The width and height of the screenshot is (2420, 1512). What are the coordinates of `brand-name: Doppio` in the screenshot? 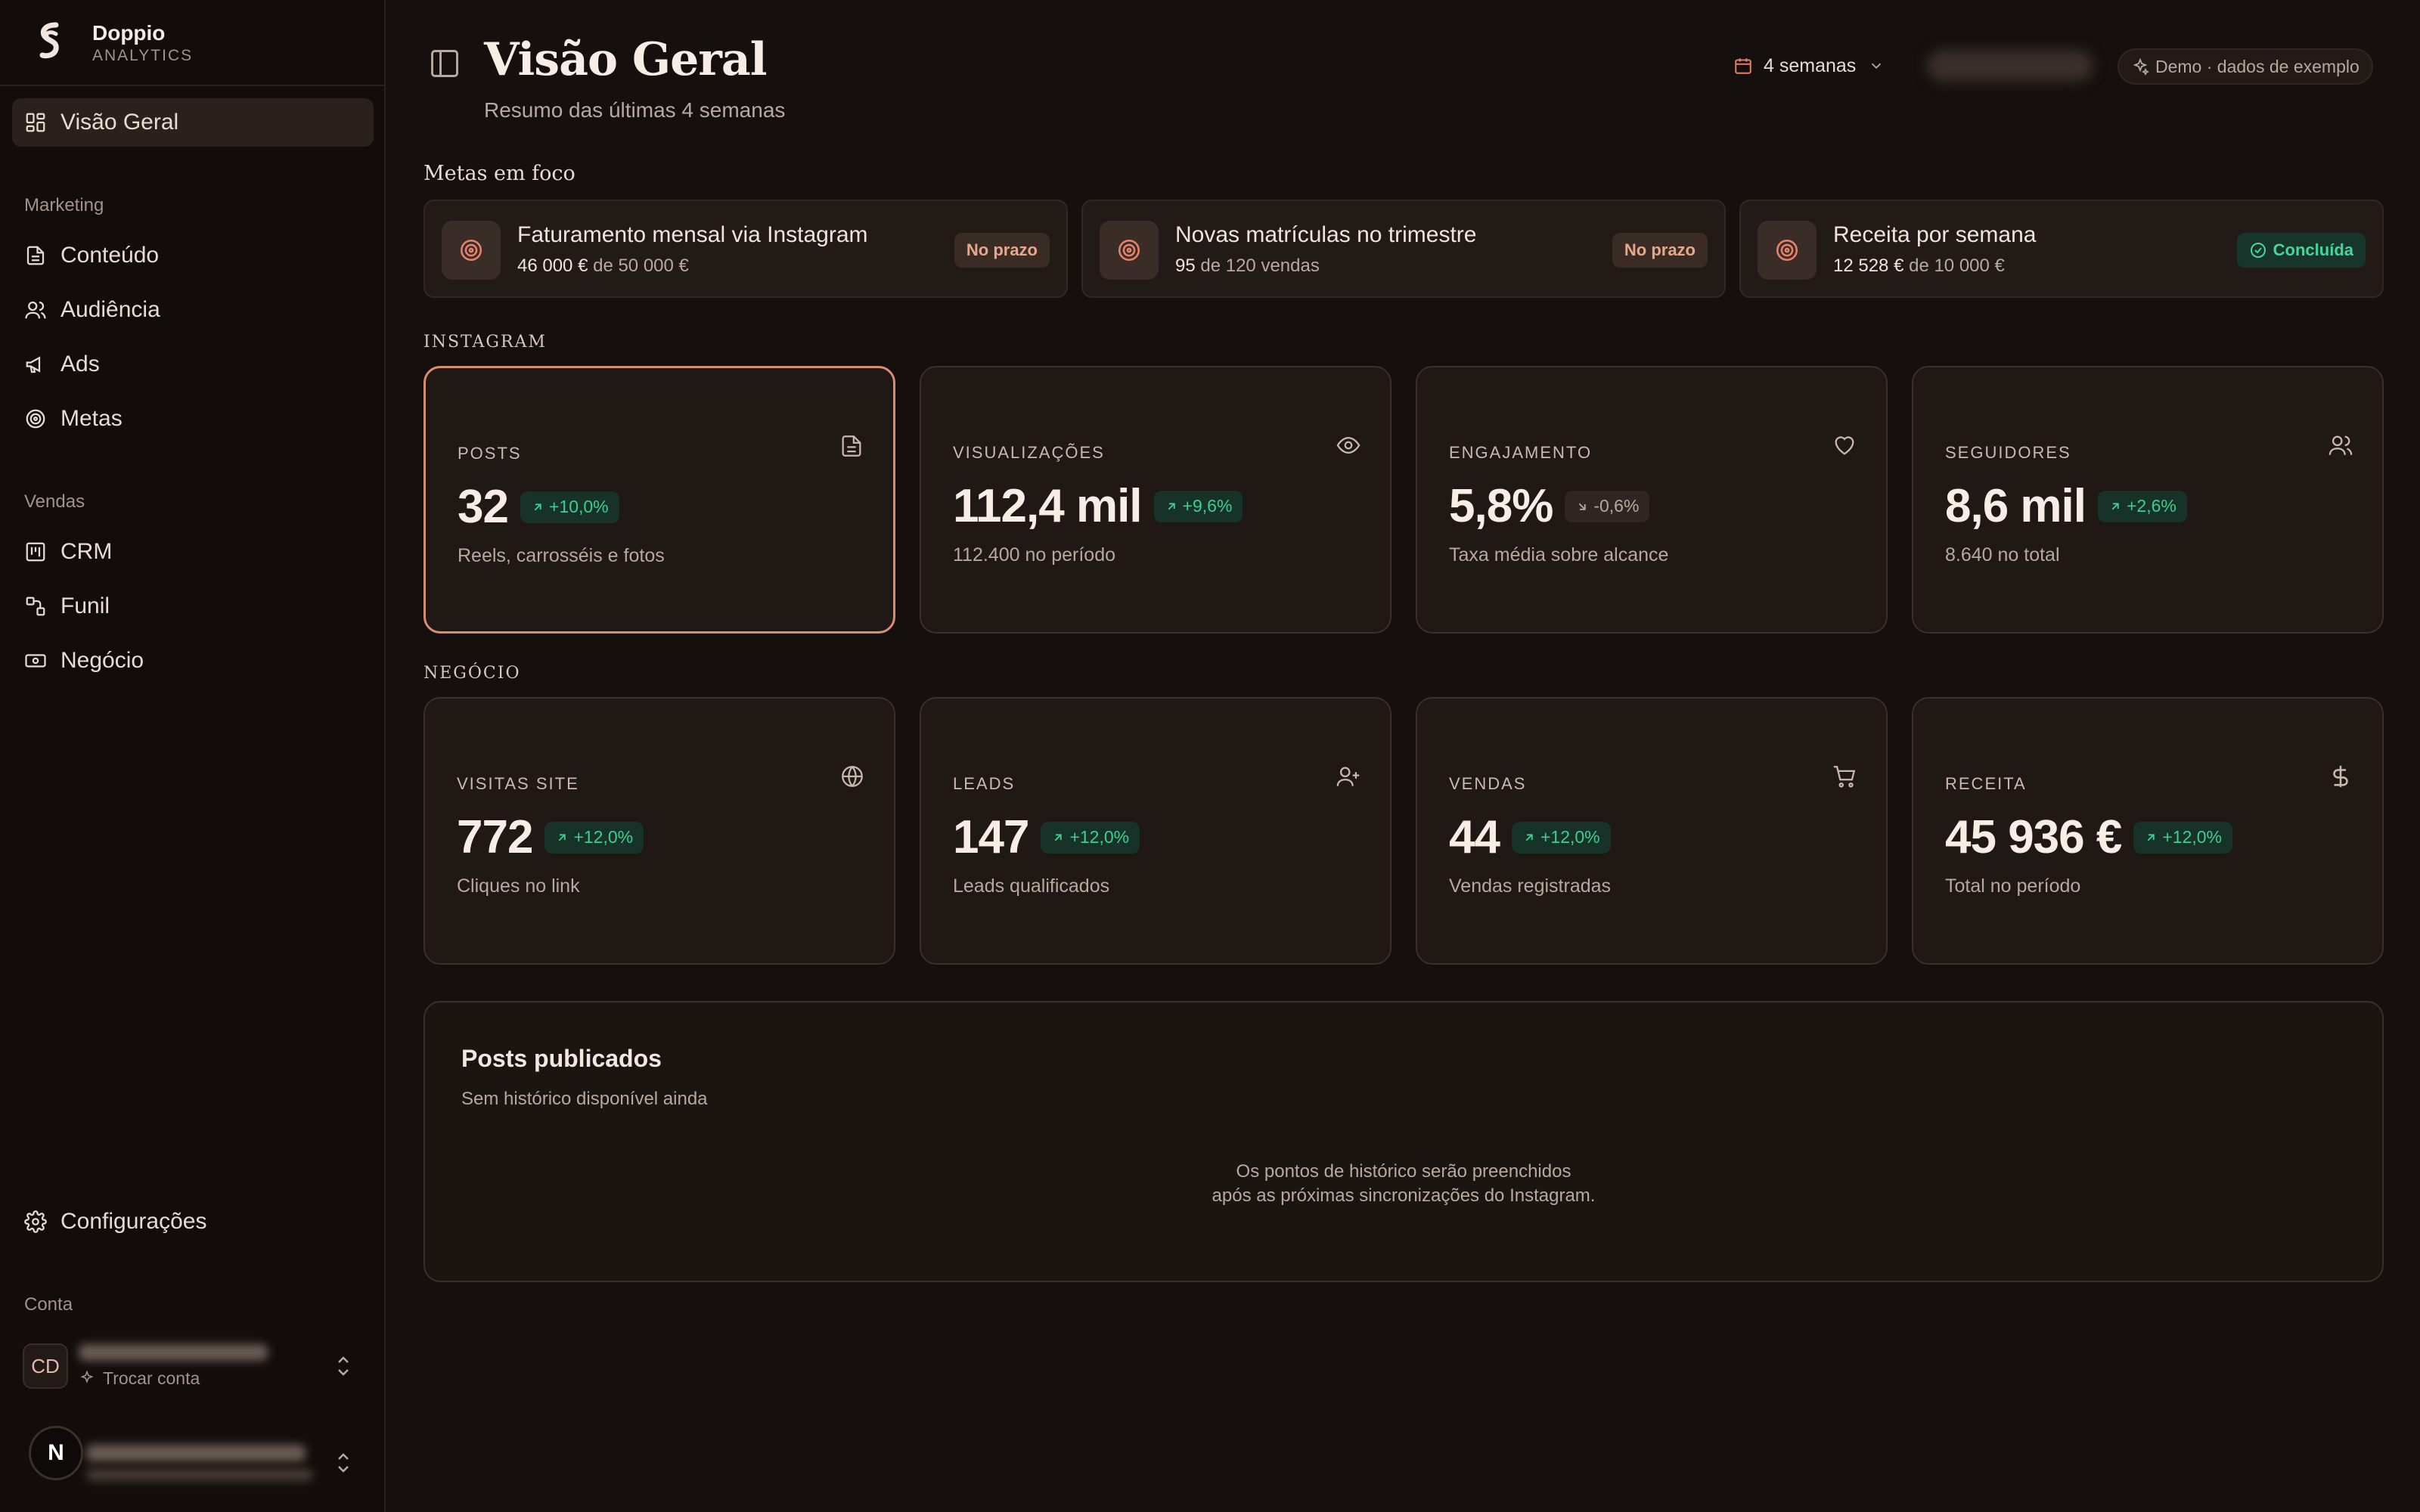 It's located at (129, 33).